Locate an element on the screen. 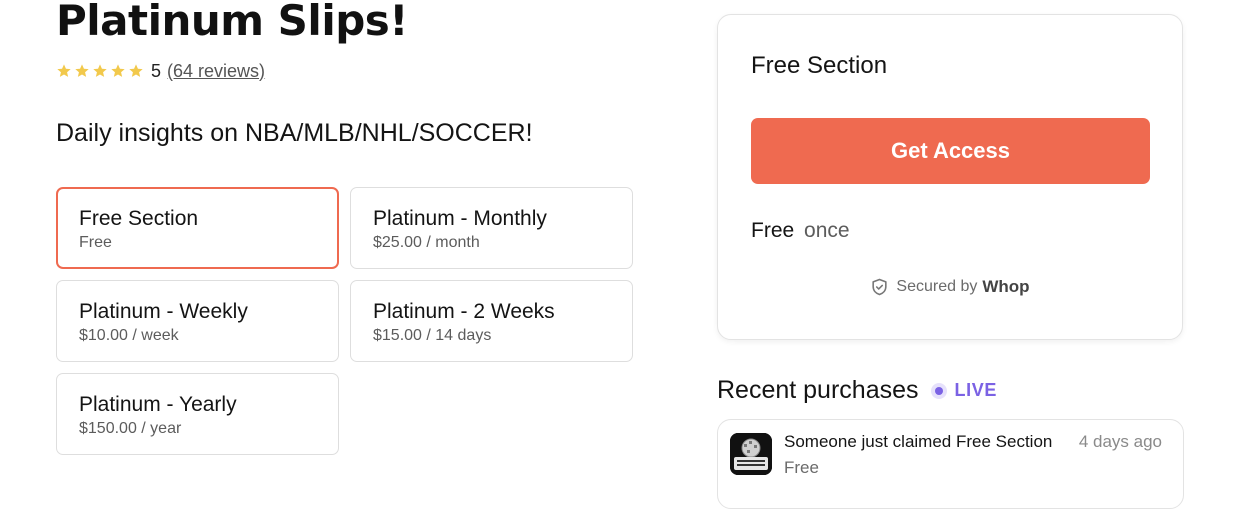 The height and width of the screenshot is (509, 1233). plan-price: $10.00 / week is located at coordinates (129, 335).